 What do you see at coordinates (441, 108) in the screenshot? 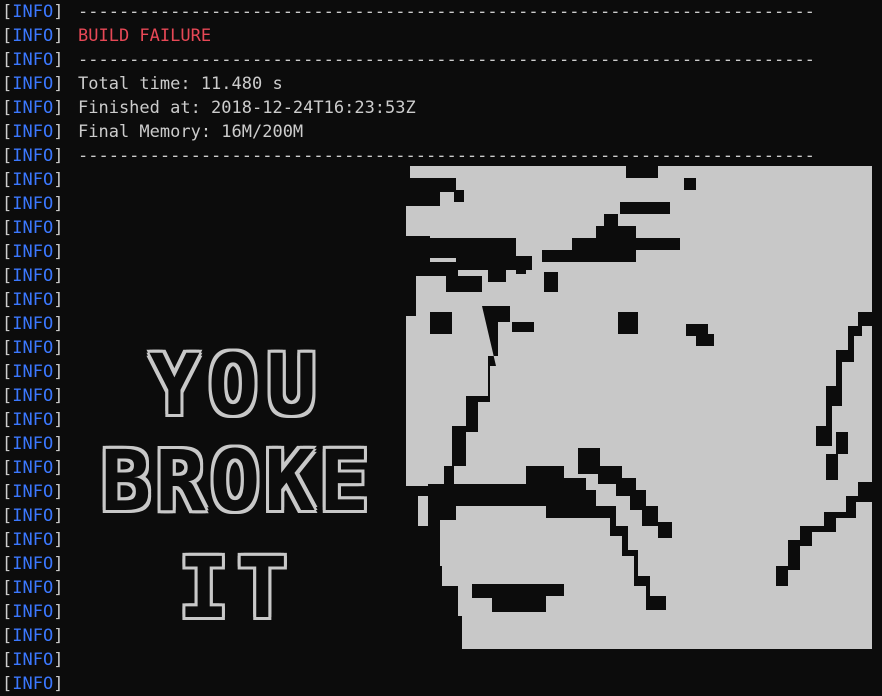
I see `terminal-line: [INFO] Finished at: 2018-12-24T16:23:53Z` at bounding box center [441, 108].